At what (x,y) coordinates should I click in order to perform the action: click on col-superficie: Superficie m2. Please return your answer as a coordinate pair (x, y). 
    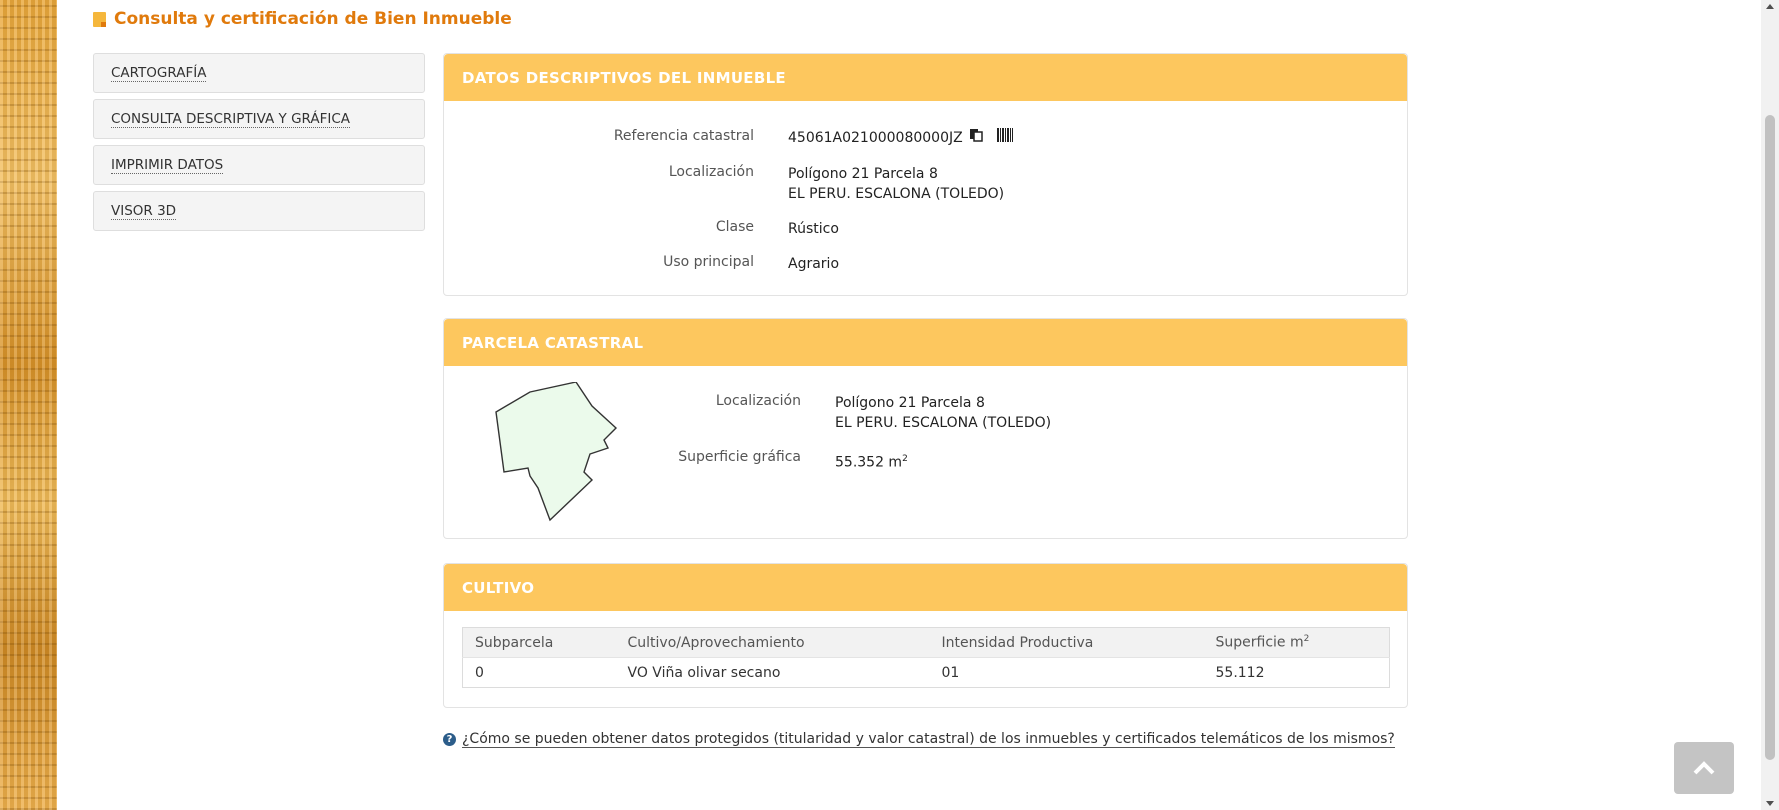
    Looking at the image, I should click on (1296, 642).